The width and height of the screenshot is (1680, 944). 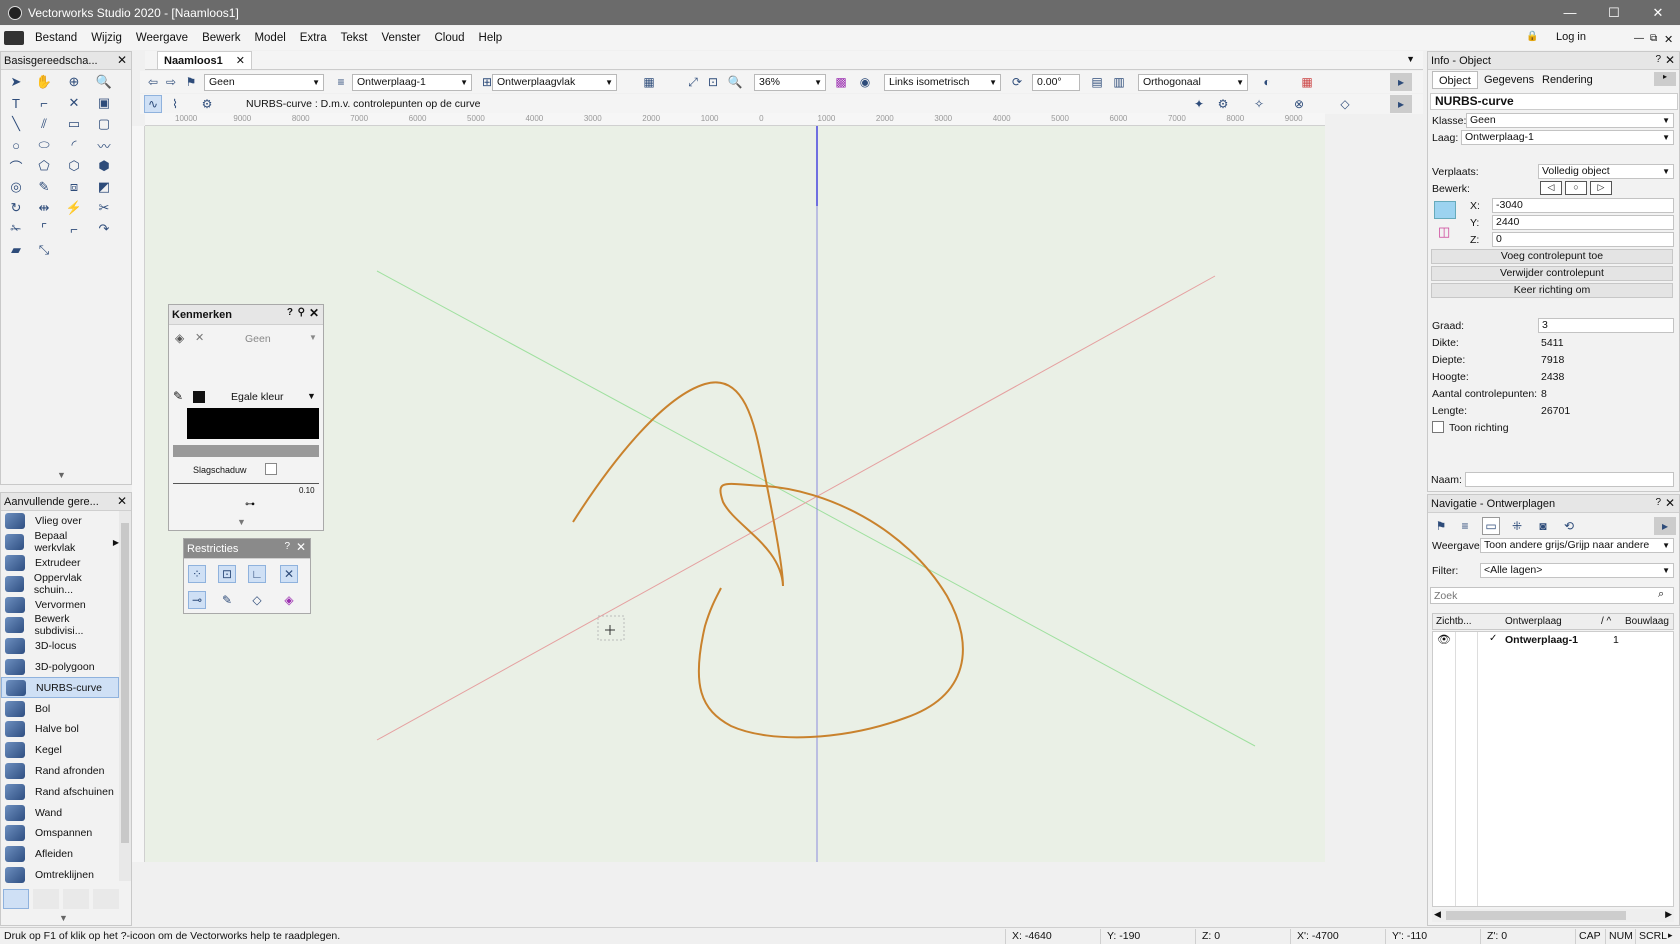 What do you see at coordinates (1570, 12) in the screenshot?
I see `minimize-button: —` at bounding box center [1570, 12].